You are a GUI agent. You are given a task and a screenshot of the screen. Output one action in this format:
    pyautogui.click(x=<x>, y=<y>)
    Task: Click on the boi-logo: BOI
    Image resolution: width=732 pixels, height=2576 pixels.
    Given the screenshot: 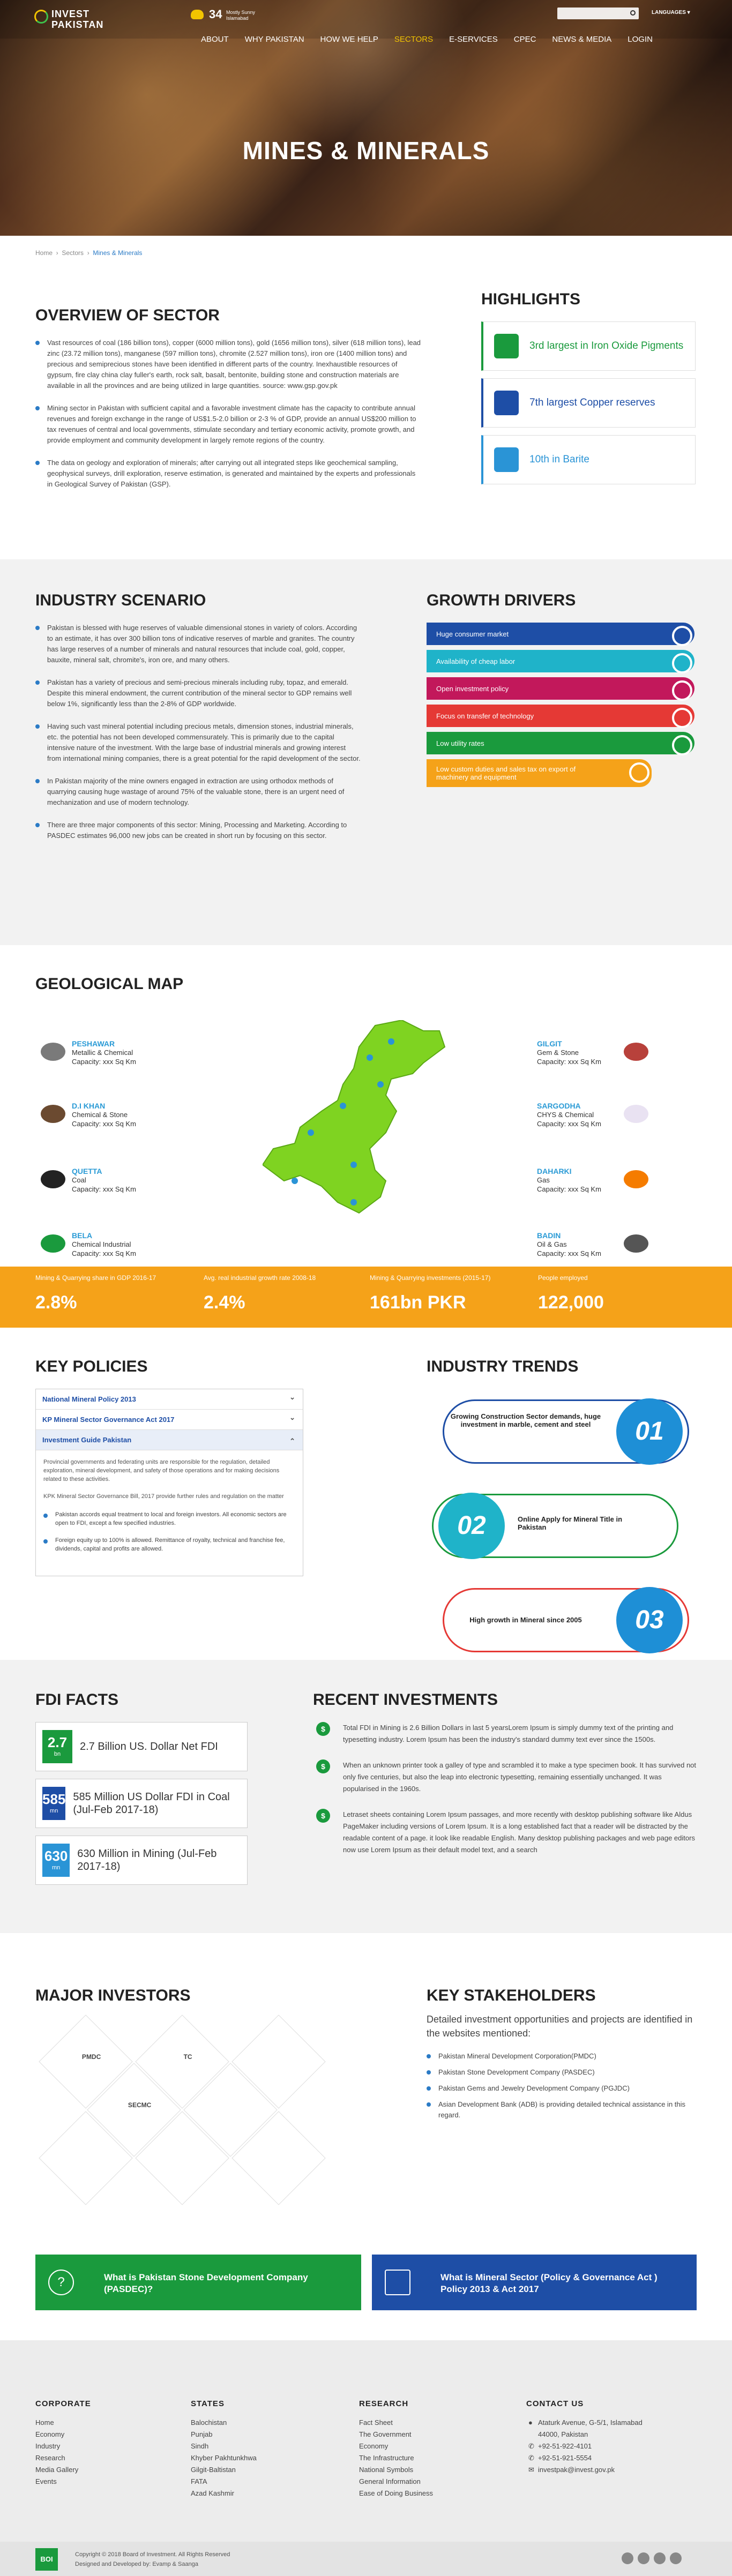 What is the action you would take?
    pyautogui.click(x=46, y=2559)
    